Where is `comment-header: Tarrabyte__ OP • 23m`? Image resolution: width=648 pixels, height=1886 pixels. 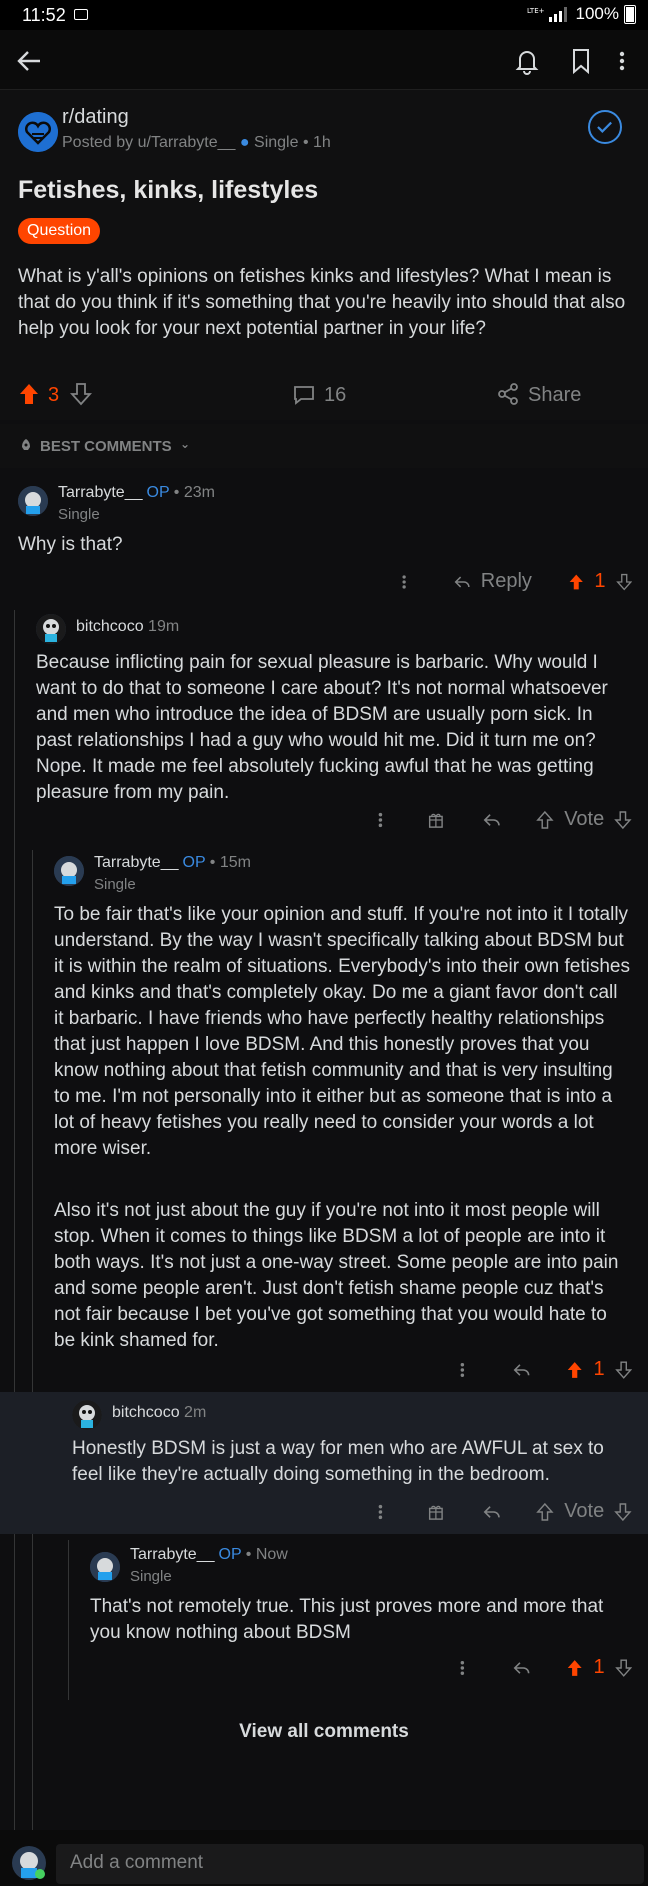 comment-header: Tarrabyte__ OP • 23m is located at coordinates (136, 492).